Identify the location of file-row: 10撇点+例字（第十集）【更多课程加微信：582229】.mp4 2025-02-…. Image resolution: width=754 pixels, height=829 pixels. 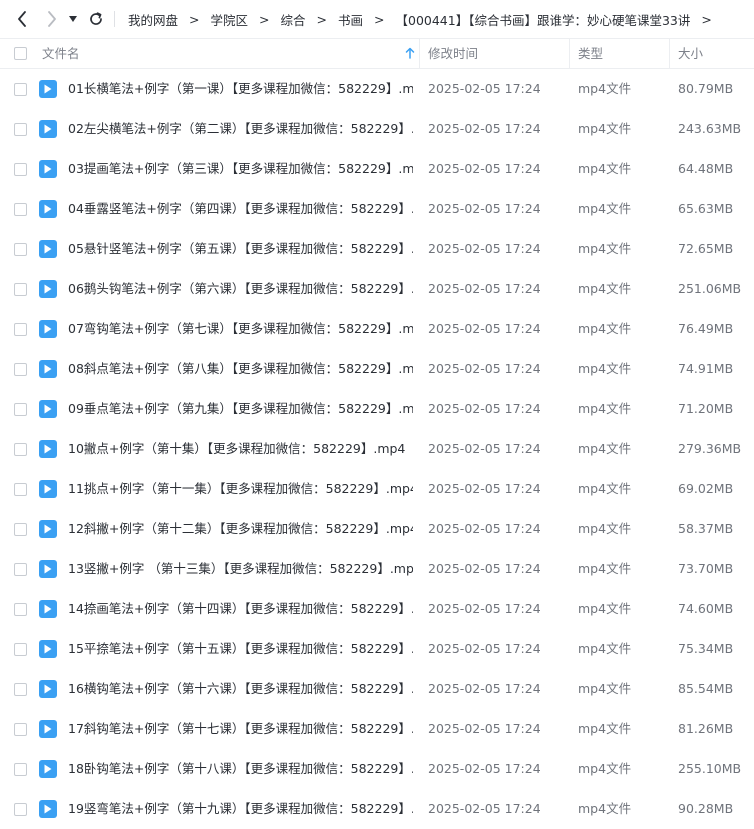
(377, 449).